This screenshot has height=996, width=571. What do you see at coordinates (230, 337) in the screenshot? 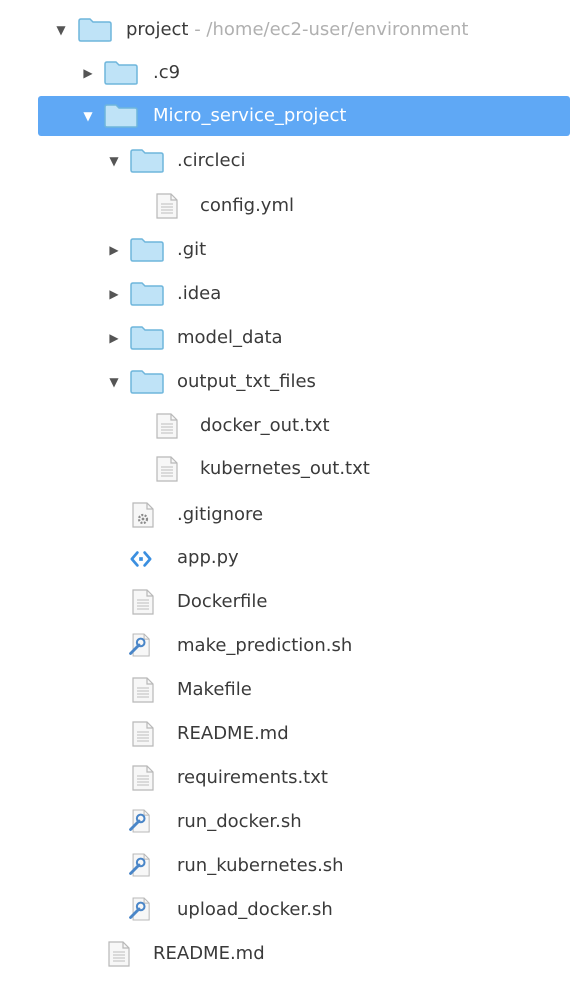
I see `tree-item-label: model_data` at bounding box center [230, 337].